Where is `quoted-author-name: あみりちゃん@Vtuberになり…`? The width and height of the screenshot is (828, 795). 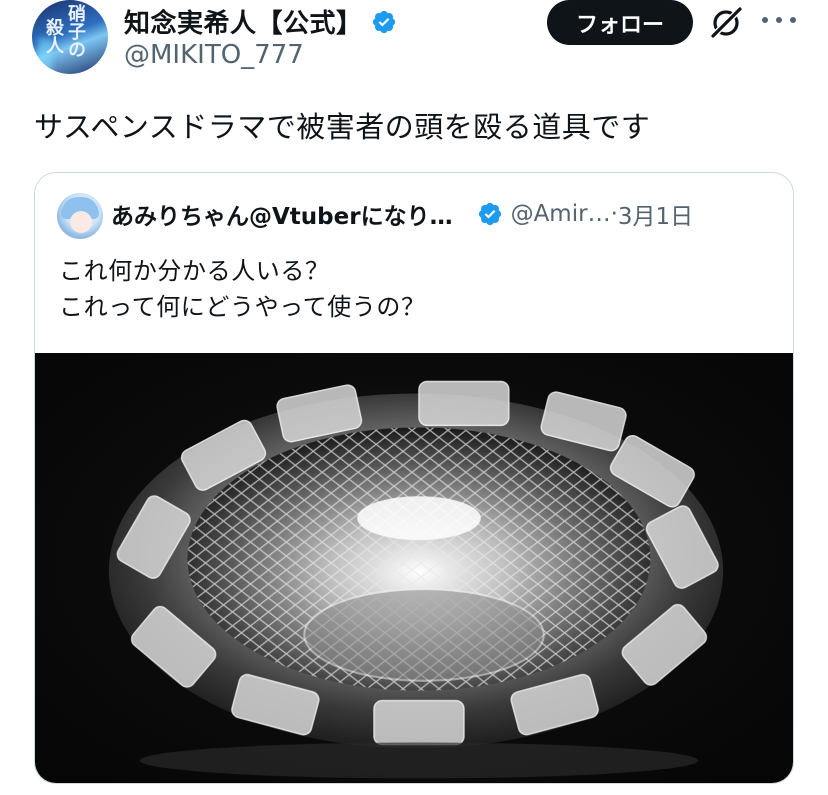 quoted-author-name: あみりちゃん@Vtuberになり… is located at coordinates (282, 214).